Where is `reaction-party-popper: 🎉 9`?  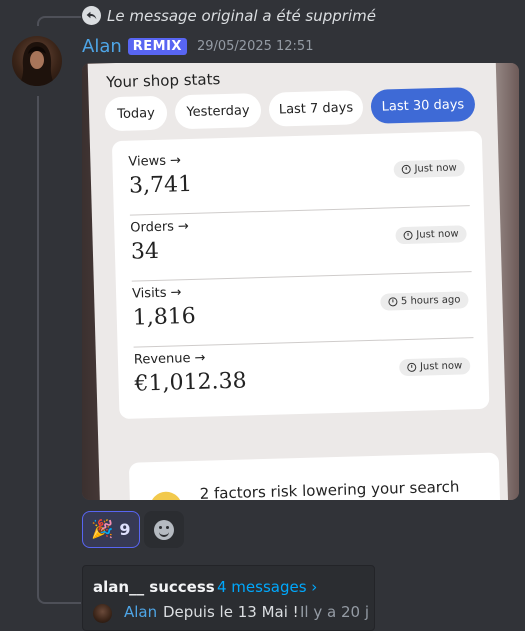
reaction-party-popper: 🎉 9 is located at coordinates (111, 529).